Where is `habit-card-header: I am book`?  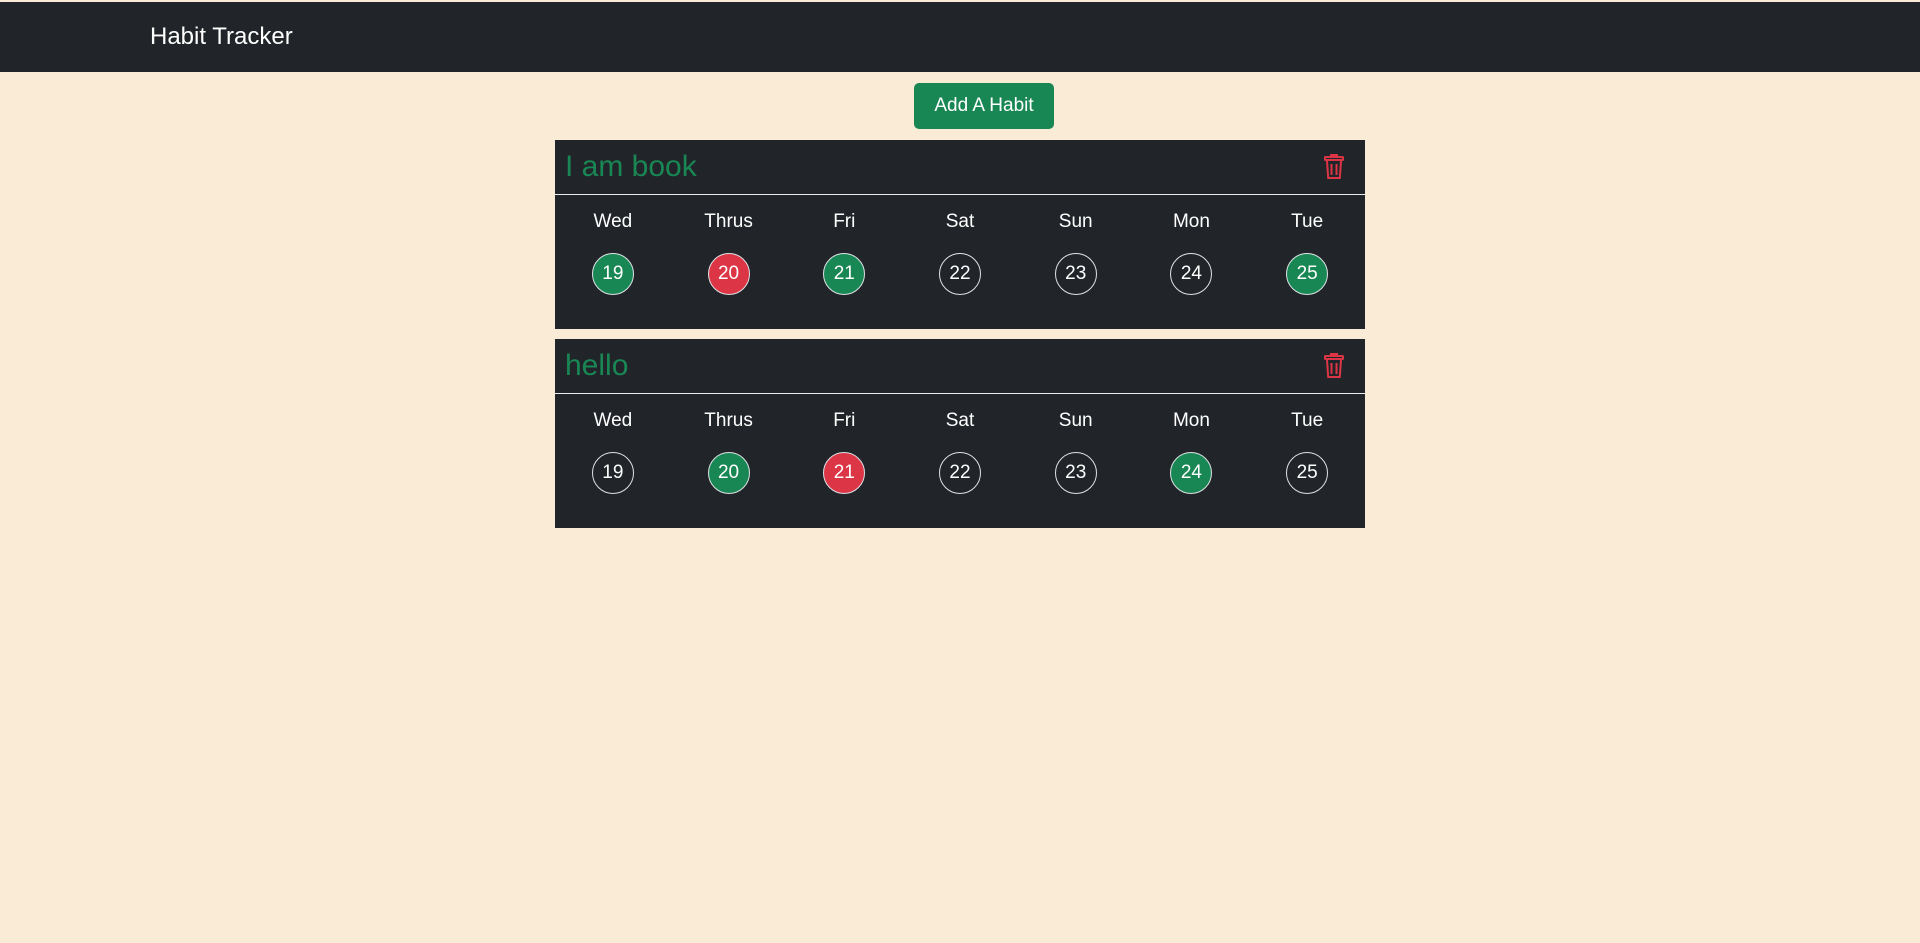 habit-card-header: I am book is located at coordinates (960, 167).